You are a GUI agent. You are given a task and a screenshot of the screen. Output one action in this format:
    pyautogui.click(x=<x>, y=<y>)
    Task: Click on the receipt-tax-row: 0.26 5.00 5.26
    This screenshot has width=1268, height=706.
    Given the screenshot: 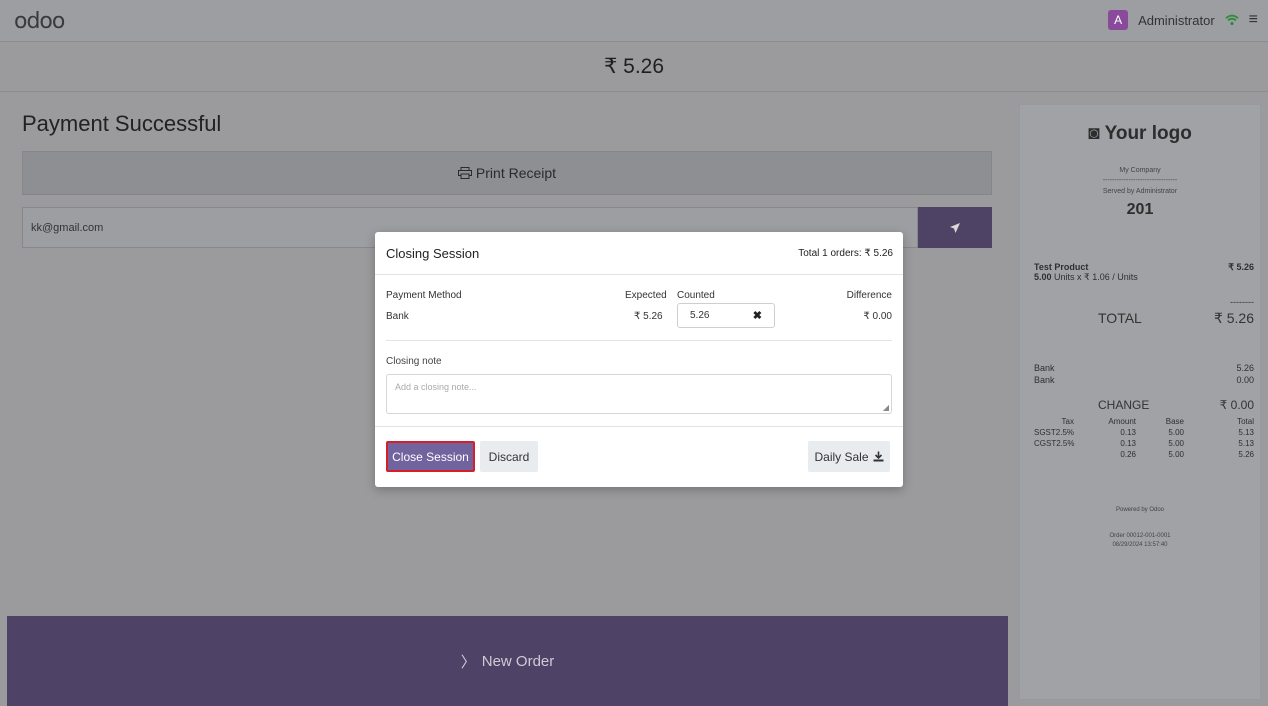 What is the action you would take?
    pyautogui.click(x=1144, y=454)
    